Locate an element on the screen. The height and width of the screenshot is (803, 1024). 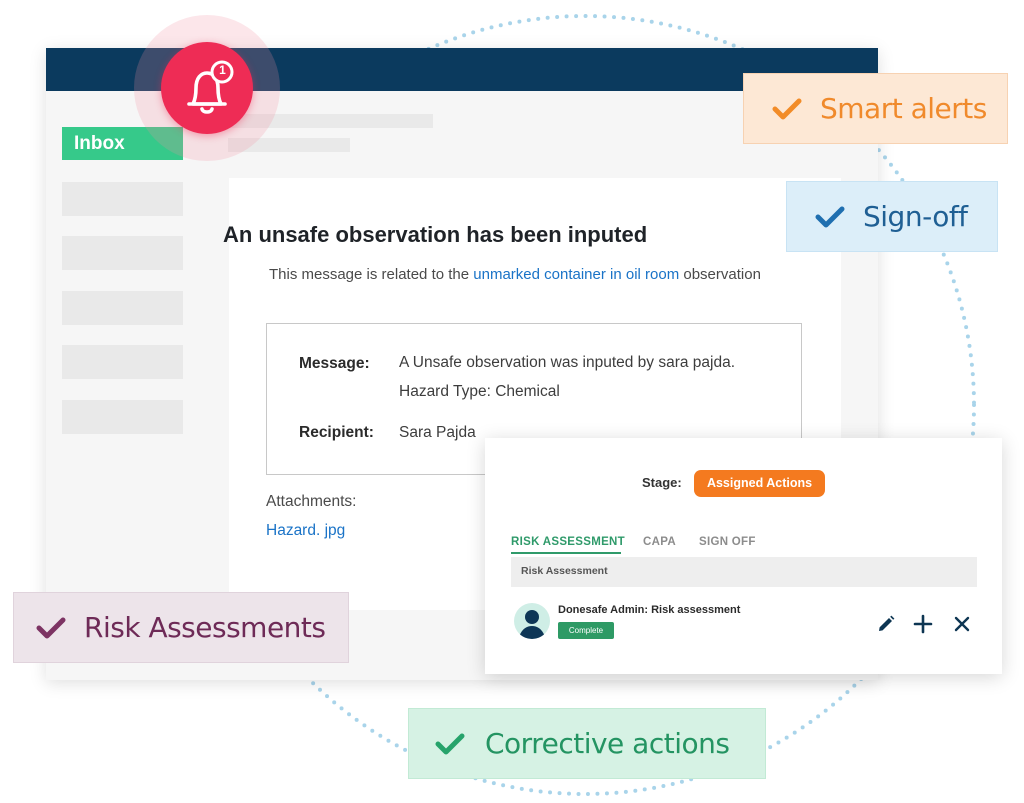
subtitle-suffix: observation is located at coordinates (720, 274).